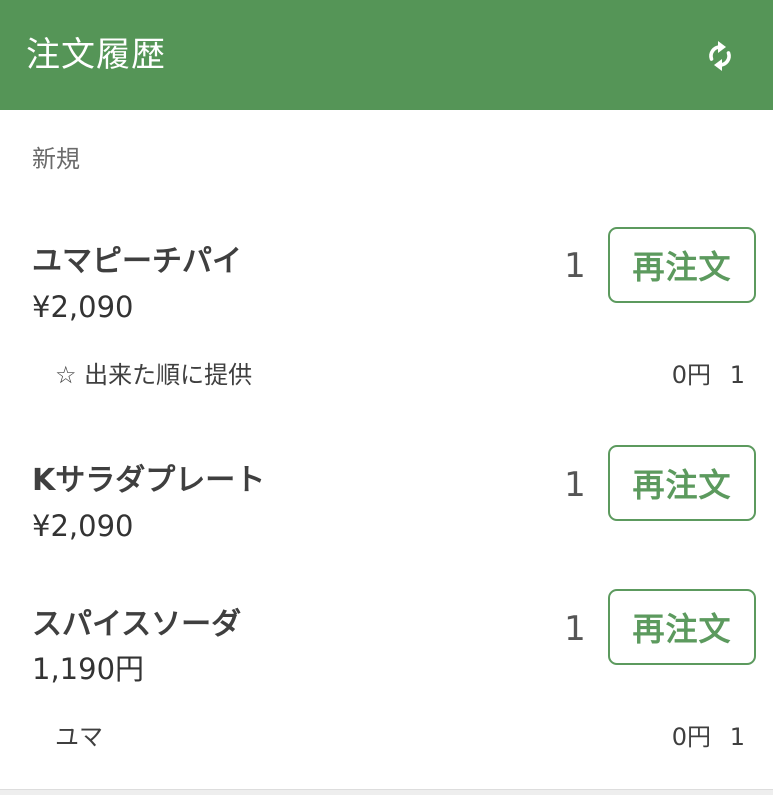 This screenshot has height=795, width=773. What do you see at coordinates (154, 375) in the screenshot?
I see `option-name: ☆ 出来た順に提供` at bounding box center [154, 375].